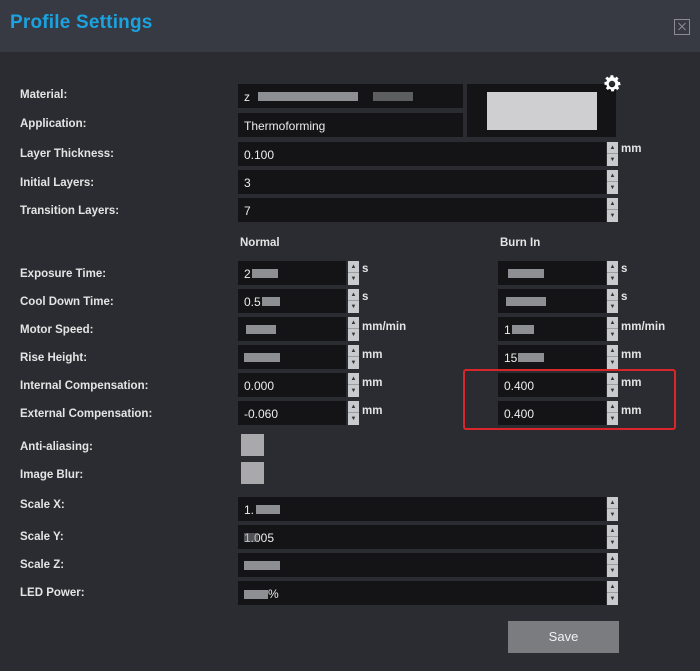 The image size is (700, 671). Describe the element at coordinates (520, 243) in the screenshot. I see `column-burn-in-header: Burn In` at that location.